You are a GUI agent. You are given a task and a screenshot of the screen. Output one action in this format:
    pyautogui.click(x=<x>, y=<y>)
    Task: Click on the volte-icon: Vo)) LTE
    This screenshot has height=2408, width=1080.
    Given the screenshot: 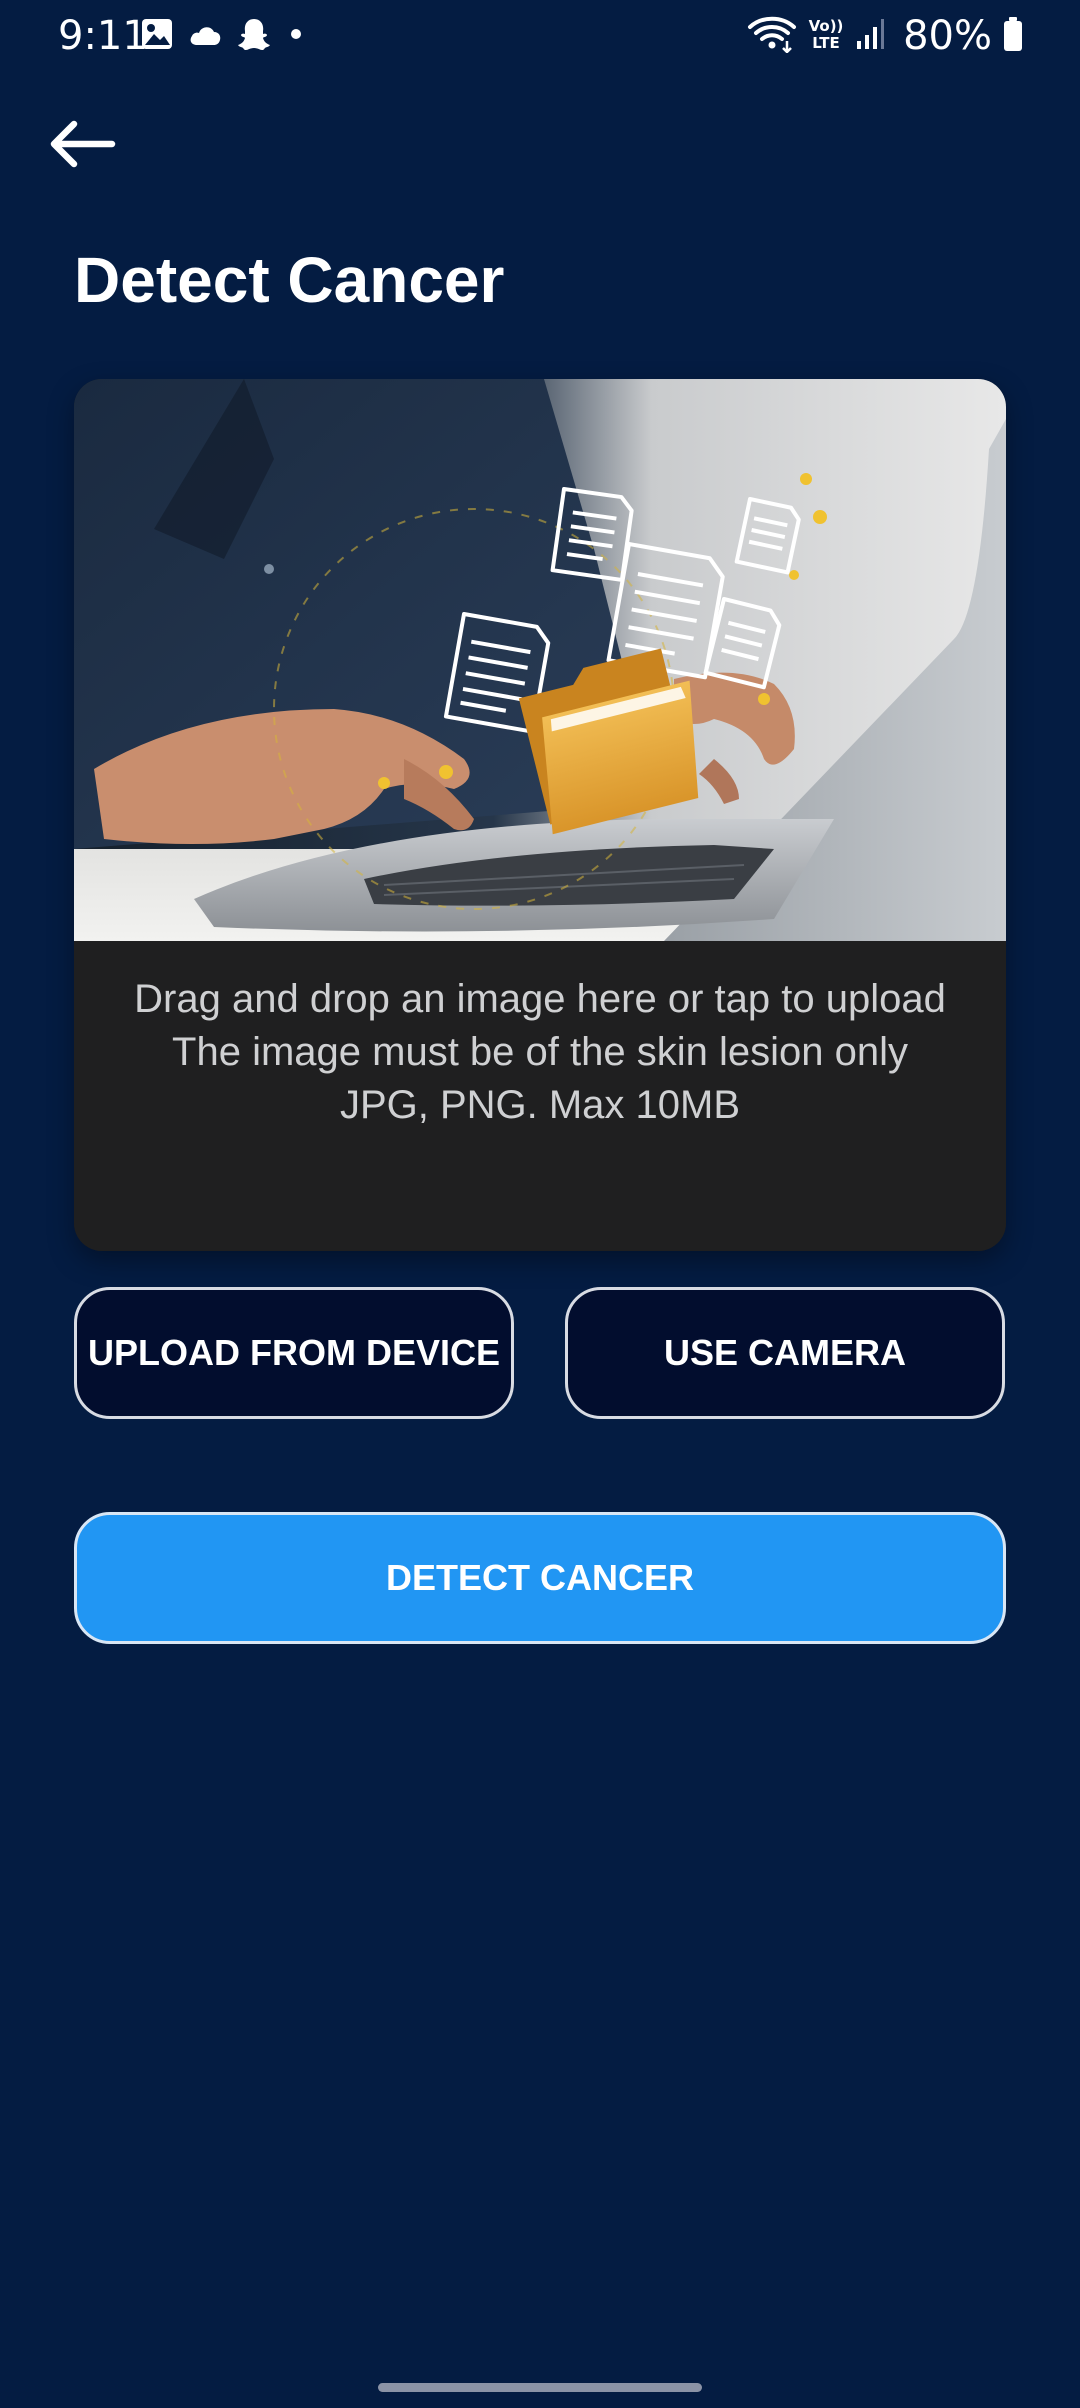 What is the action you would take?
    pyautogui.click(x=826, y=36)
    